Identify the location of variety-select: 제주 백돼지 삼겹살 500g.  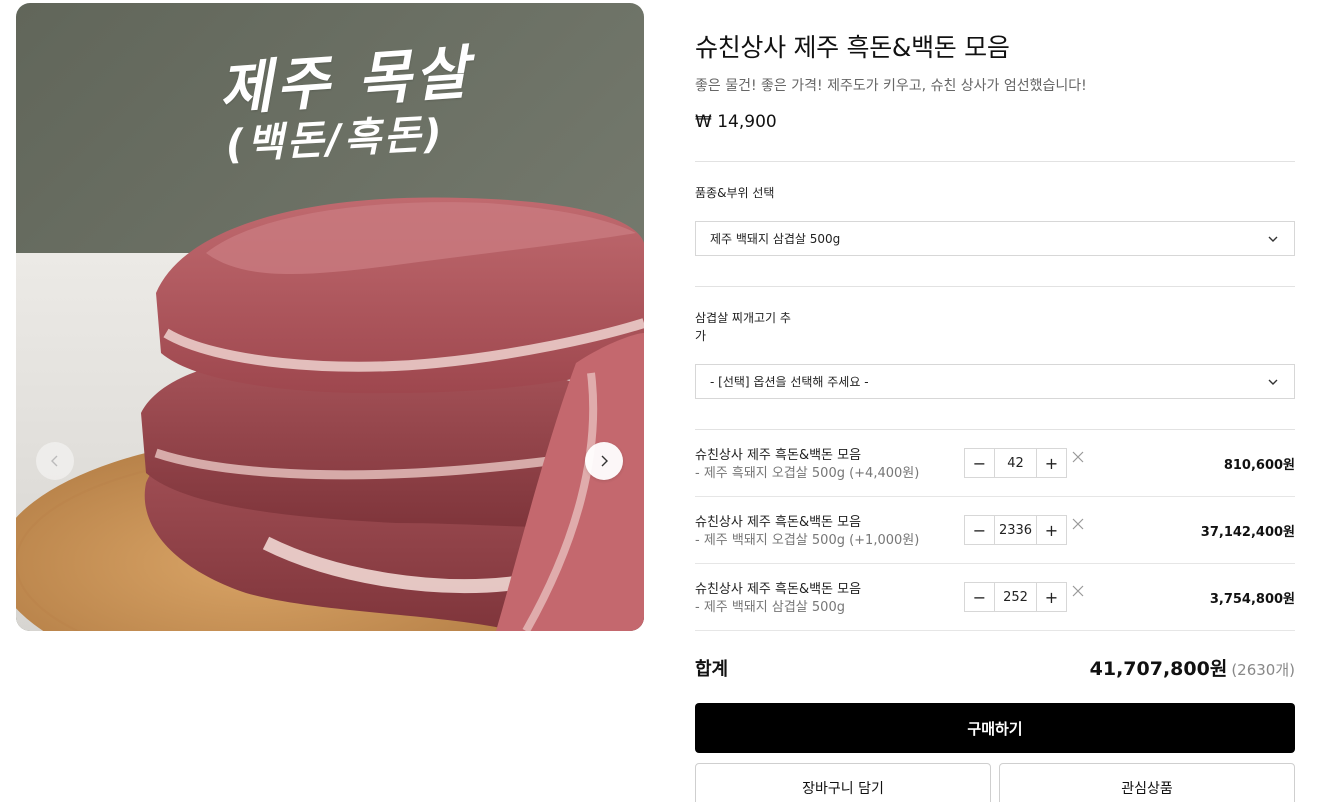
(995, 238).